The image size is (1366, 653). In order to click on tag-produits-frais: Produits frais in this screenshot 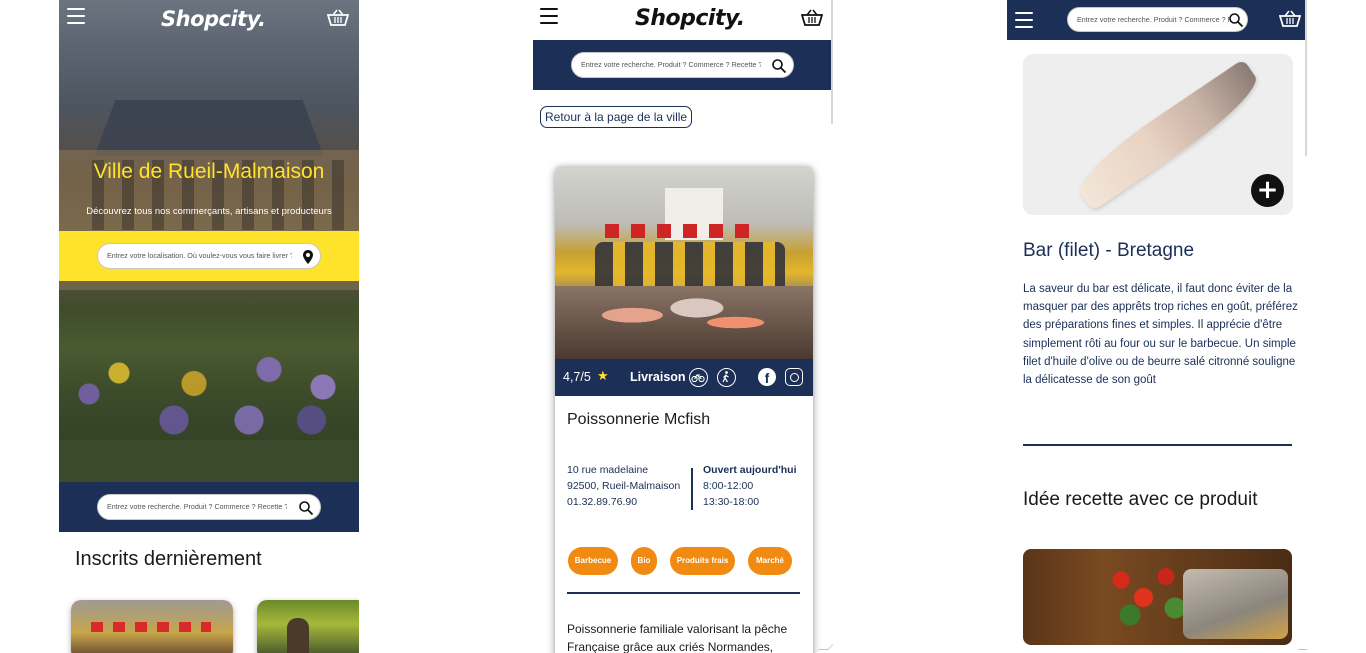, I will do `click(702, 561)`.